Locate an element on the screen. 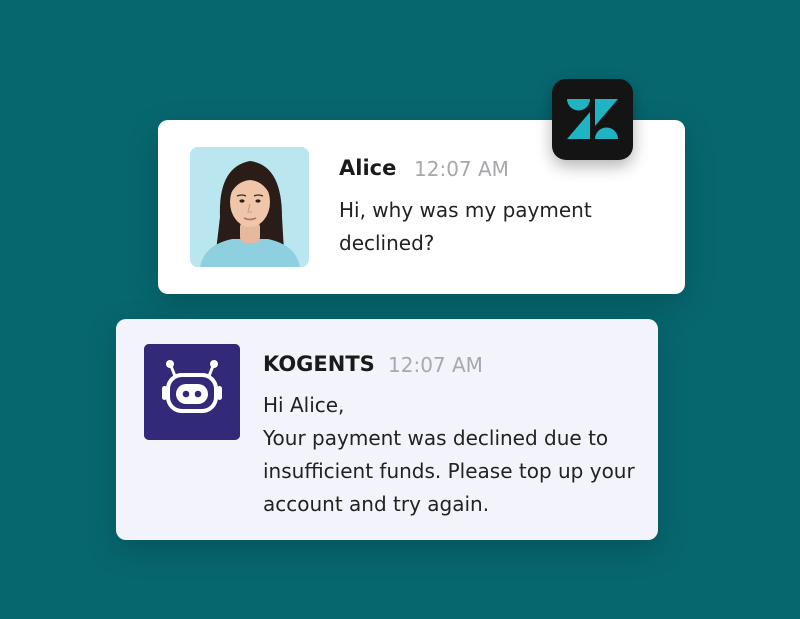 The width and height of the screenshot is (800, 619). bot-avatar is located at coordinates (192, 392).